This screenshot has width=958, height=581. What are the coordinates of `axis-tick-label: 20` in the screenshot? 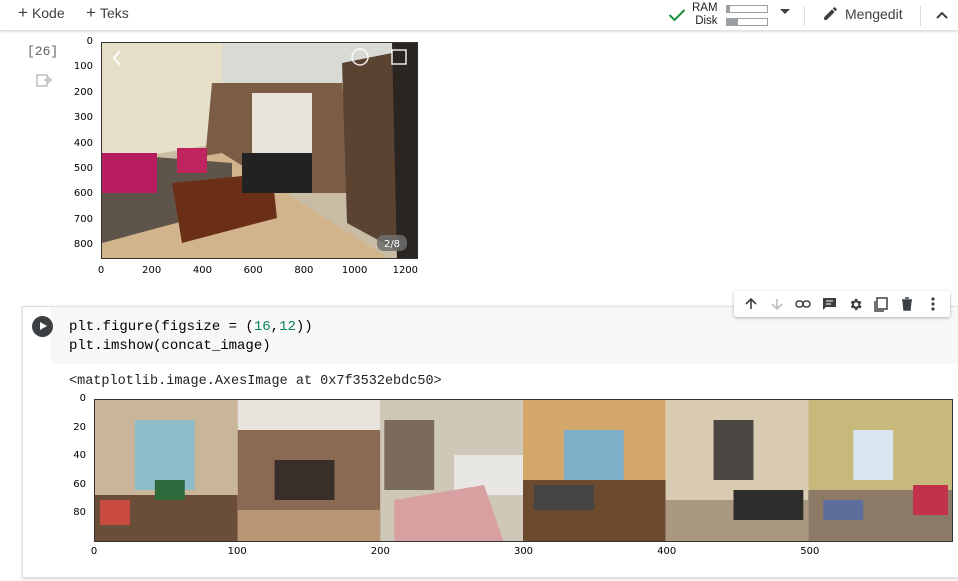 It's located at (79, 427).